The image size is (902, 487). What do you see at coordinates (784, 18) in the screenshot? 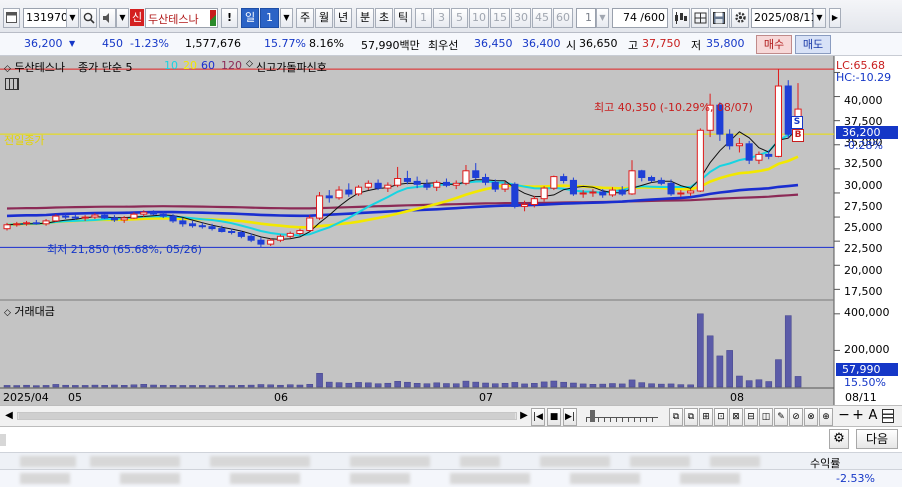
I see `date-input: 2025/08/11` at bounding box center [784, 18].